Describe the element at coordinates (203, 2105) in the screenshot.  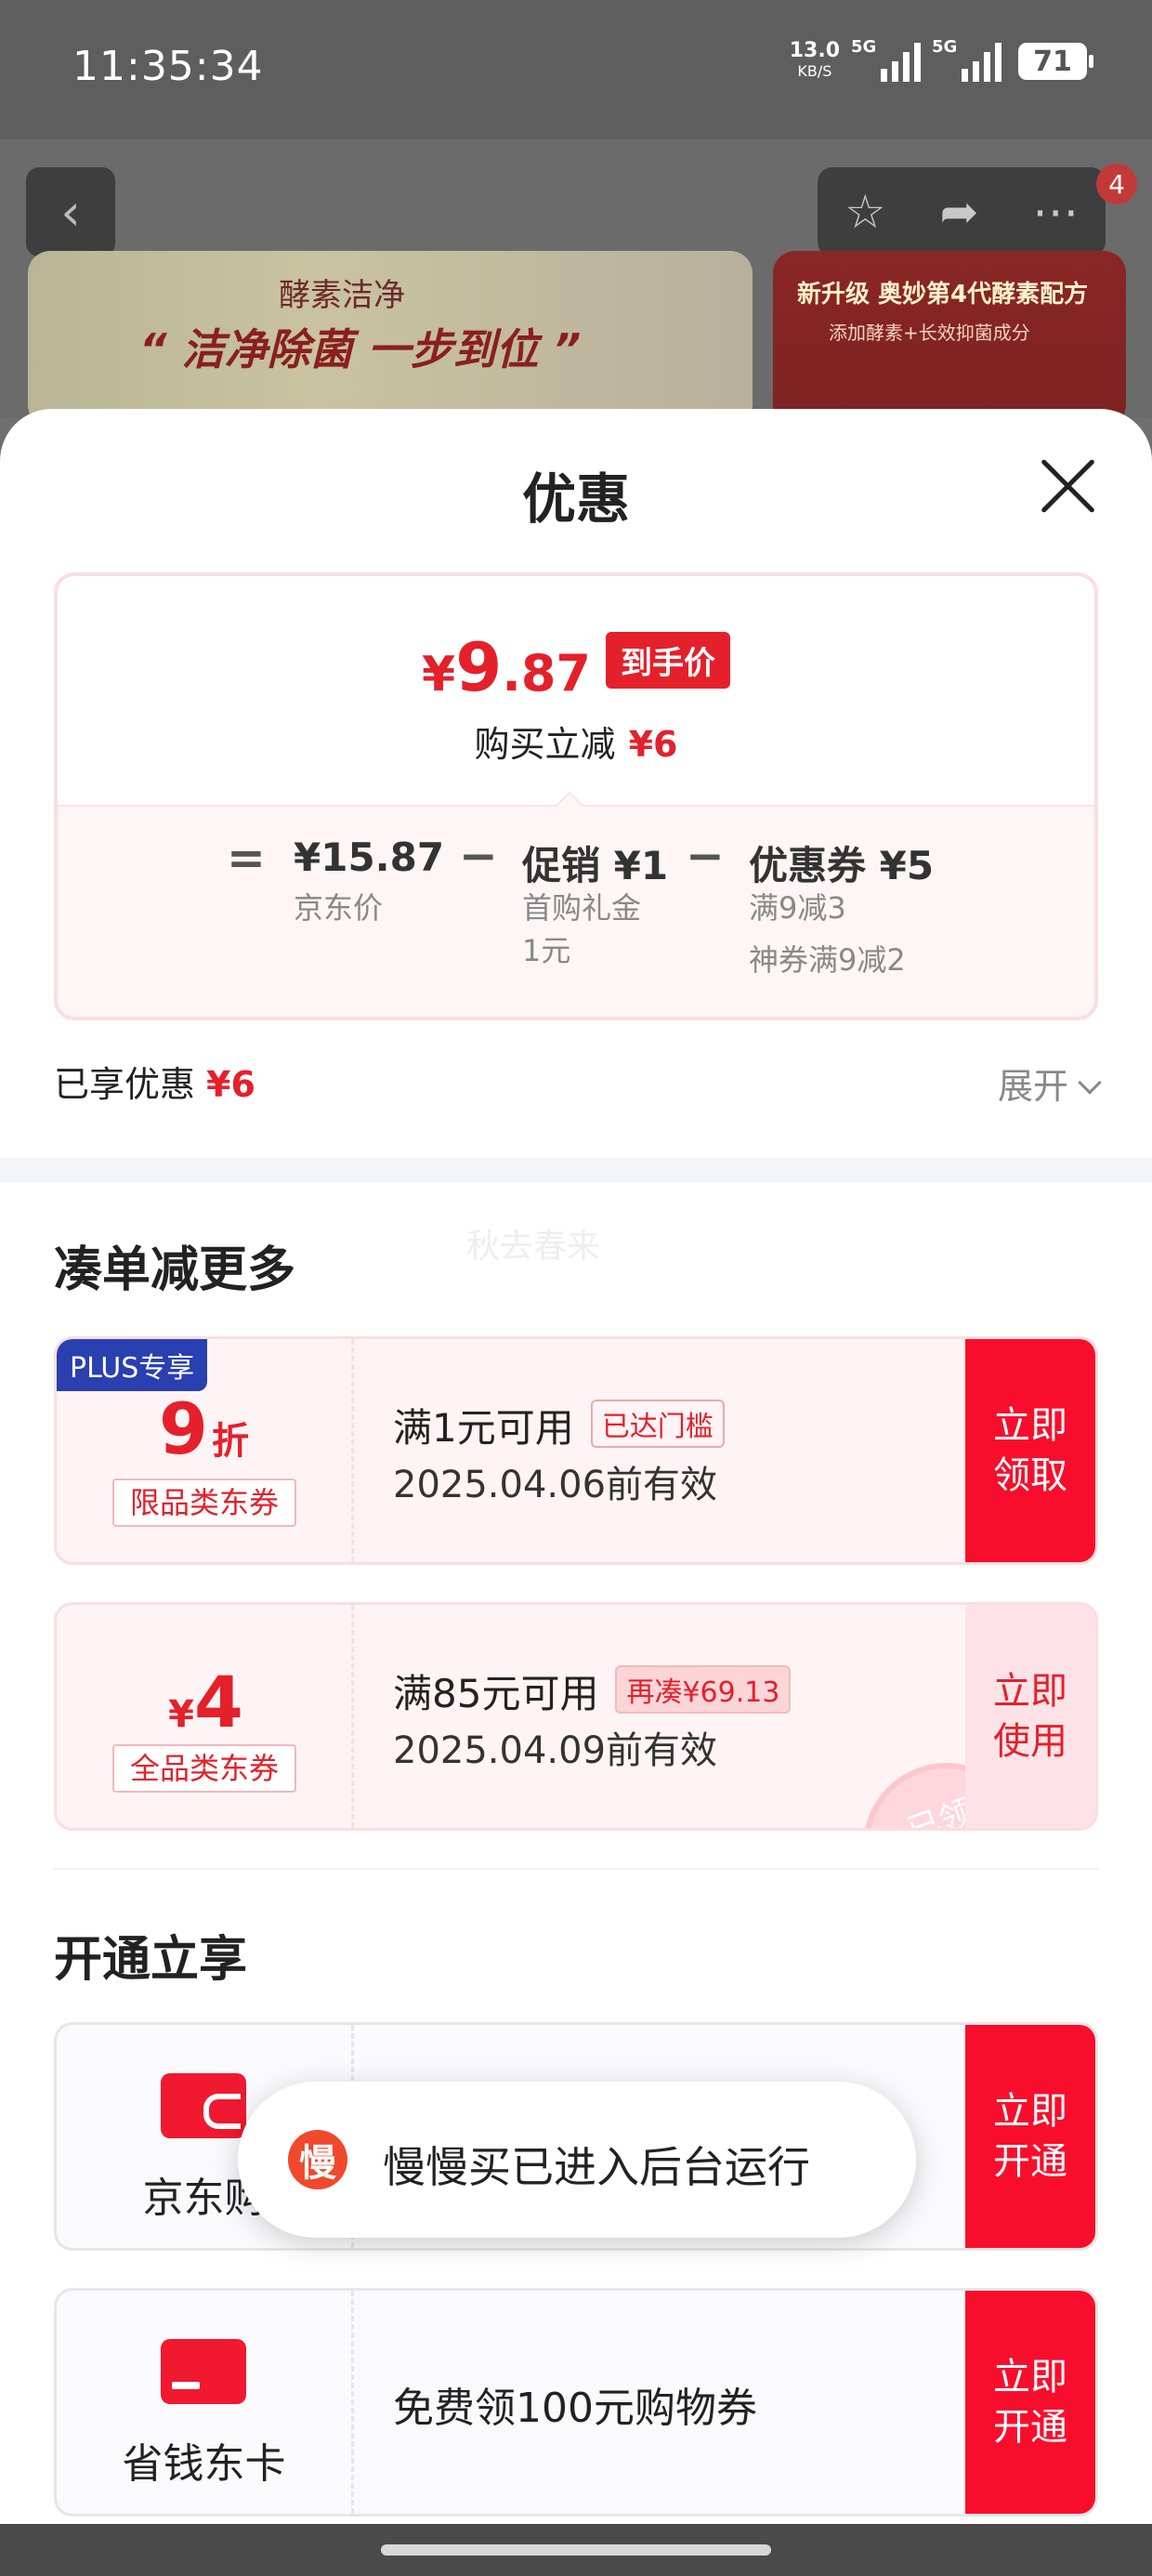
I see `jd-membership-icon` at that location.